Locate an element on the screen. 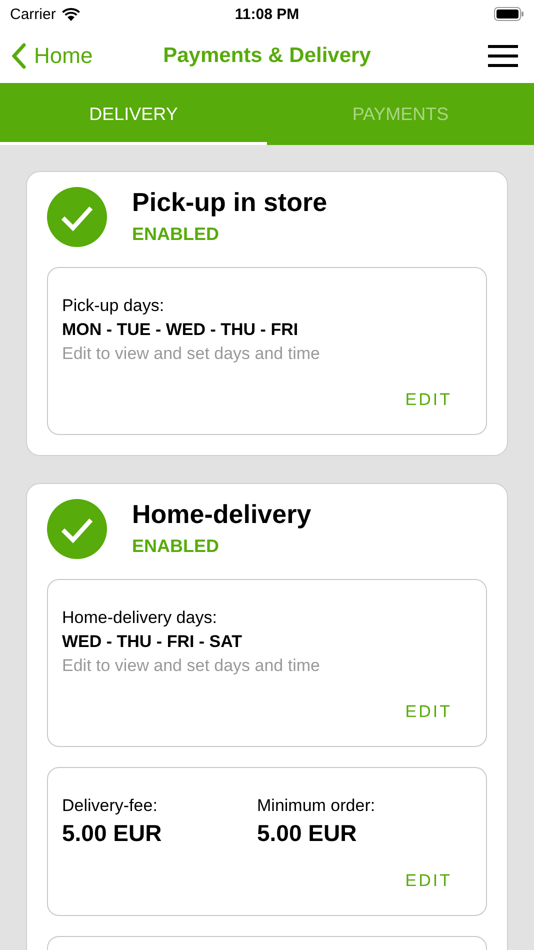 This screenshot has height=950, width=534. panel-label: Pick-up days: is located at coordinates (114, 306).